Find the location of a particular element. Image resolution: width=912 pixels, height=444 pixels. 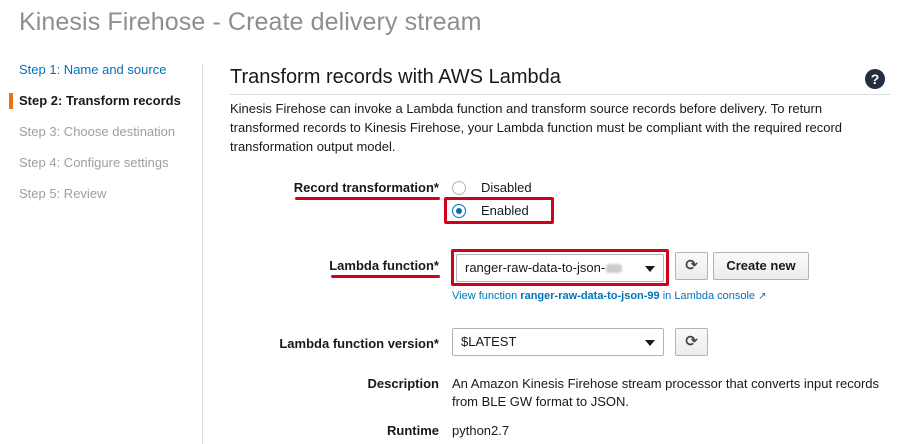

create-new-button: Create new is located at coordinates (761, 266).